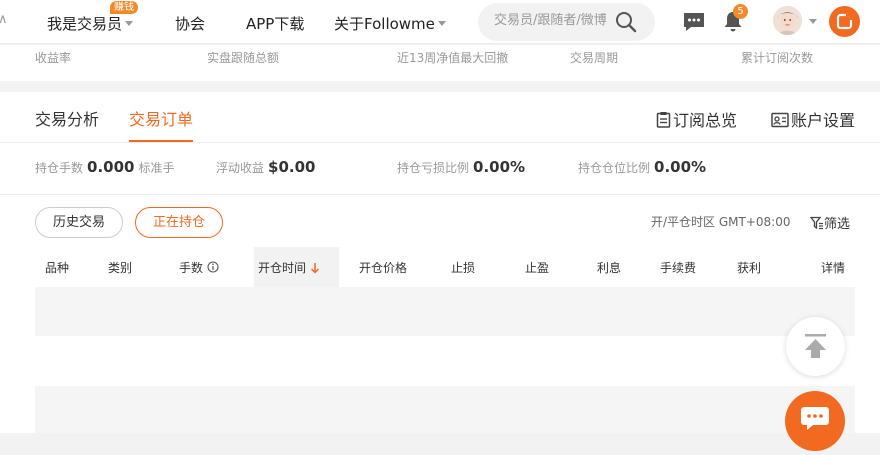 The height and width of the screenshot is (455, 880). I want to click on avatar, so click(787, 20).